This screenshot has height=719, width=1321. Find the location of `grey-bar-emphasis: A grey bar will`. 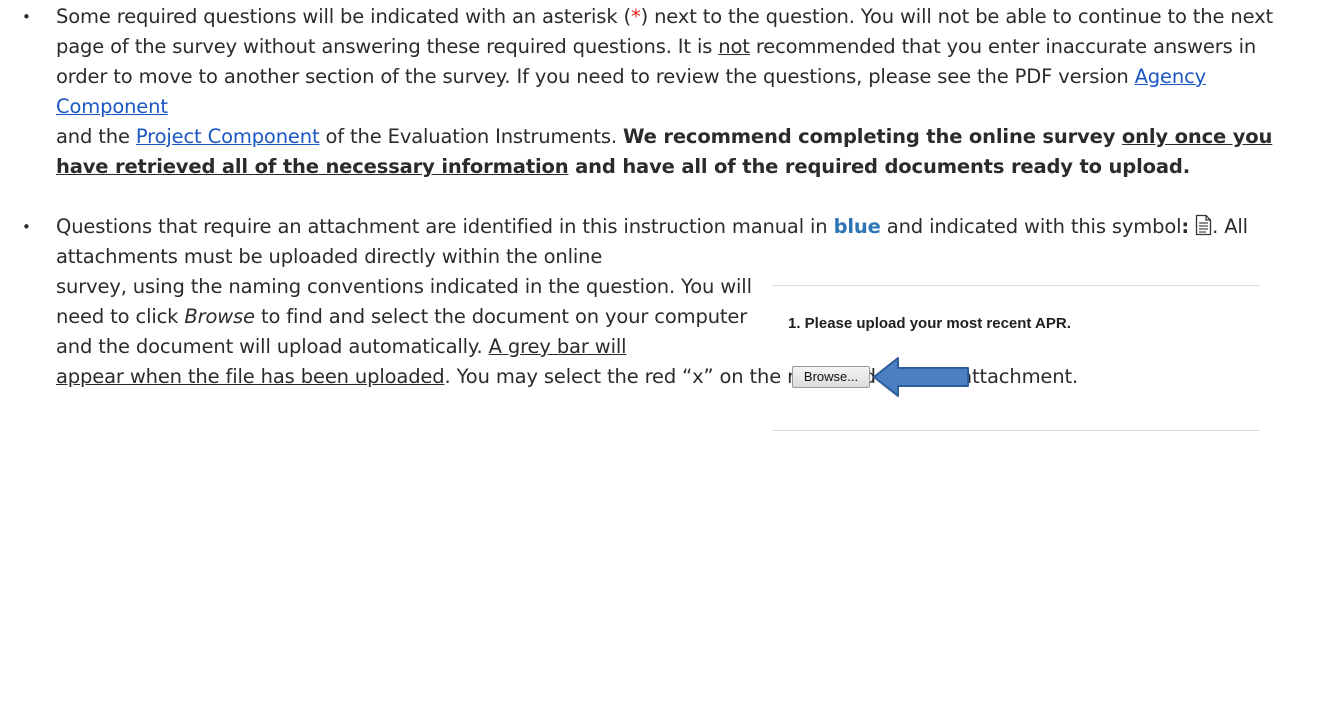

grey-bar-emphasis: A grey bar will is located at coordinates (557, 346).